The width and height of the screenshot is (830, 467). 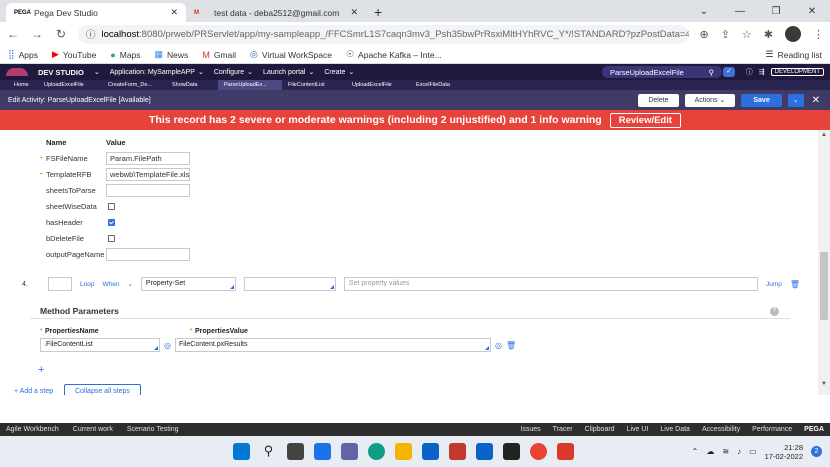 What do you see at coordinates (219, 55) in the screenshot?
I see `bookmark-gmail: M Gmail` at bounding box center [219, 55].